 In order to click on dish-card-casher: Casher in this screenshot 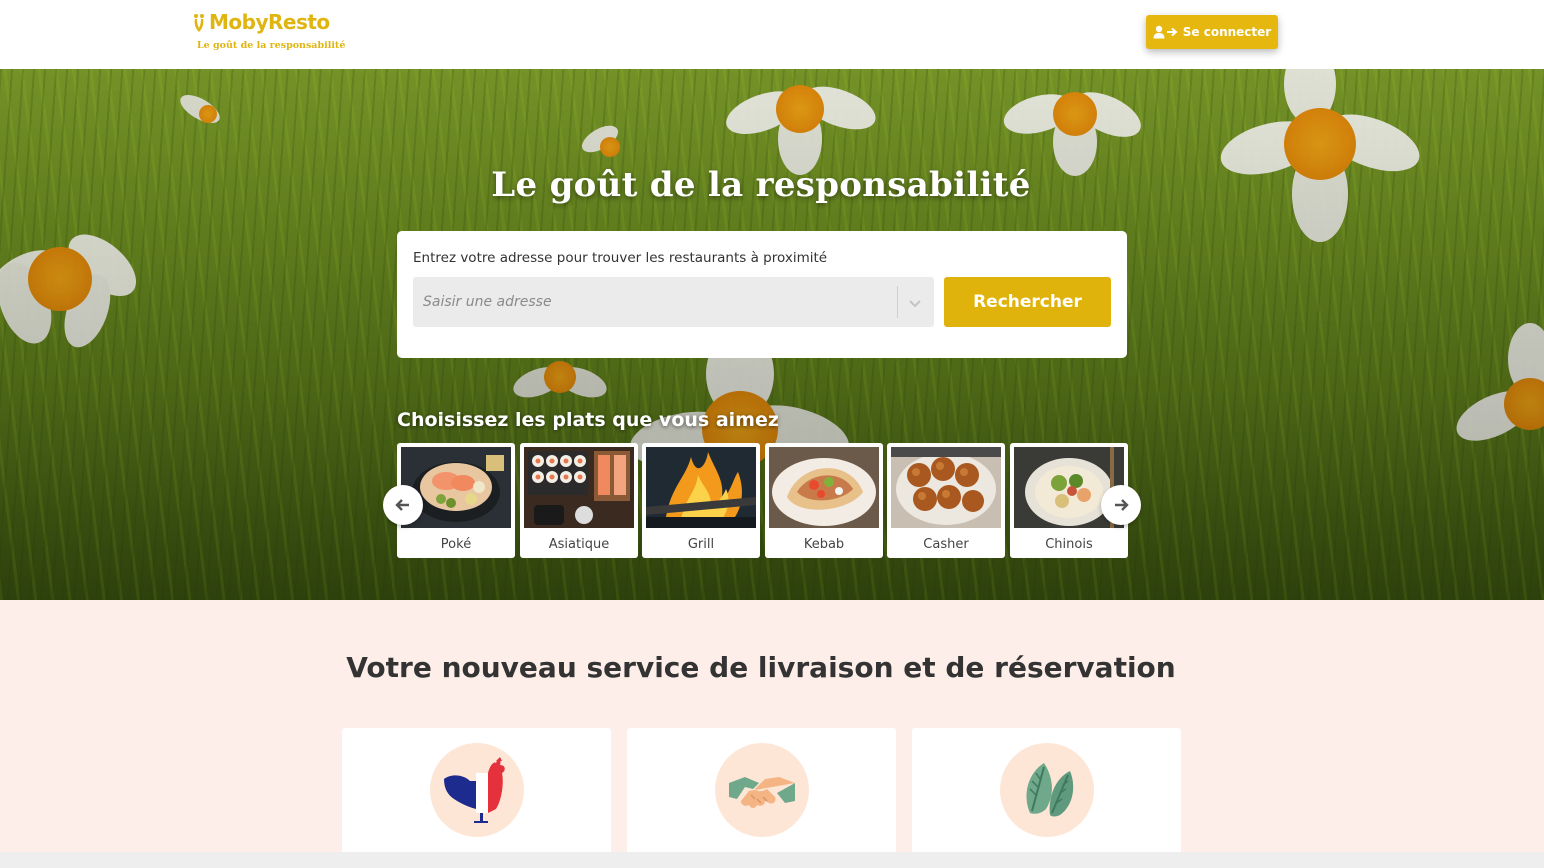, I will do `click(946, 500)`.